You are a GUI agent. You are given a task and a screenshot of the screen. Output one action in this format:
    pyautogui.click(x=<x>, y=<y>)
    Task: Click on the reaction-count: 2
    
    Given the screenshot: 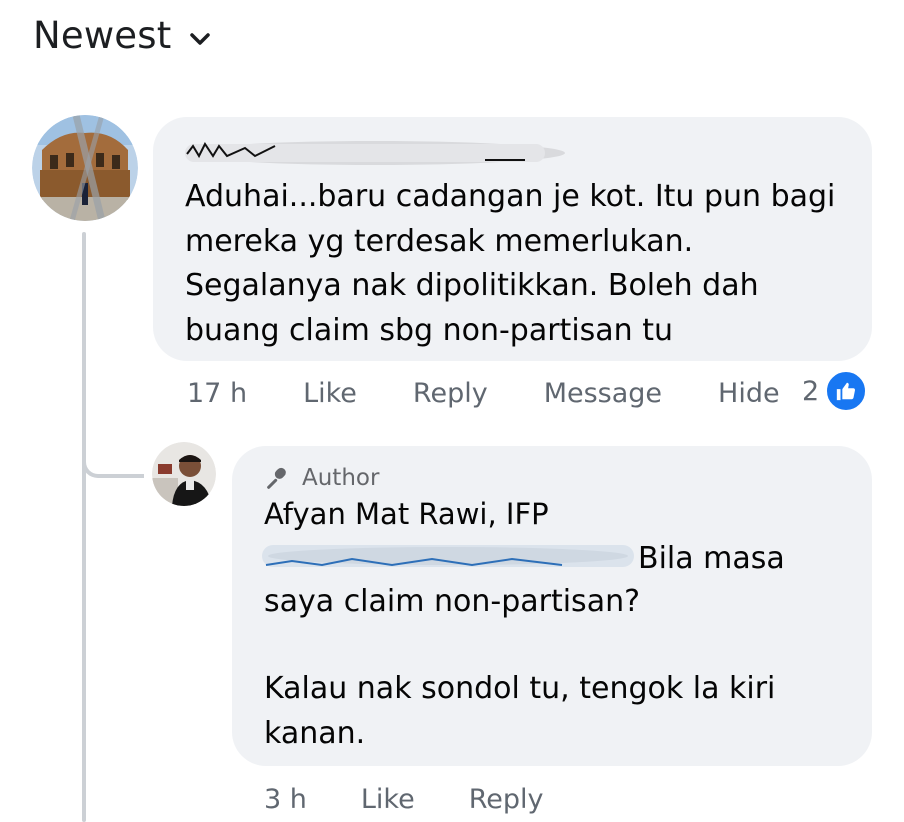 What is the action you would take?
    pyautogui.click(x=811, y=391)
    